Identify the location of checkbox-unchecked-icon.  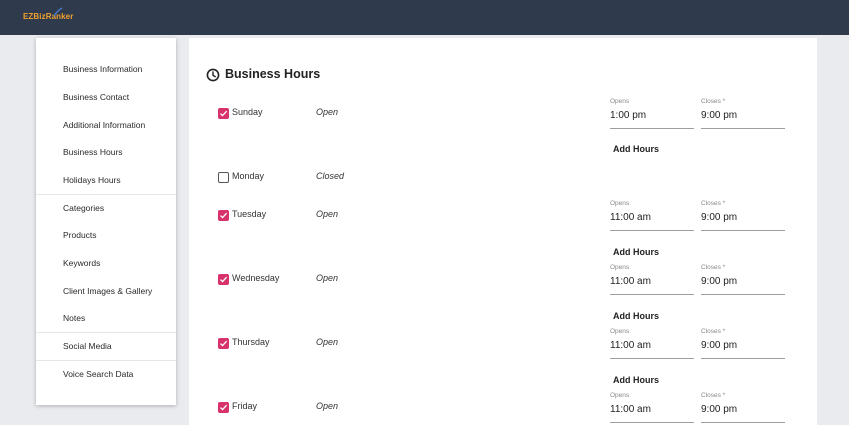
(223, 177).